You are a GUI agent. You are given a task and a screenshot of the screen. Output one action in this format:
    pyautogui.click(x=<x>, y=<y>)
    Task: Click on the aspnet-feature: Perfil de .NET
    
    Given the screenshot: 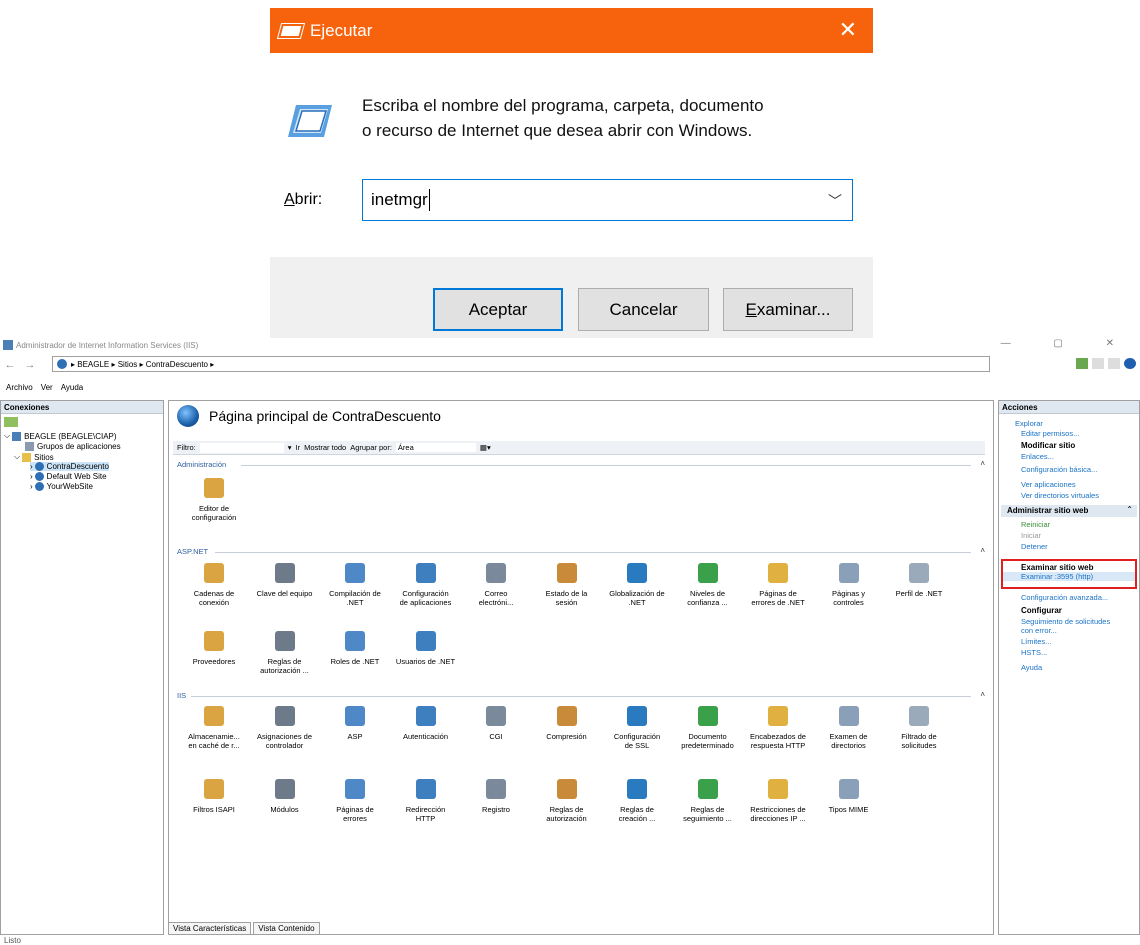 What is the action you would take?
    pyautogui.click(x=919, y=580)
    